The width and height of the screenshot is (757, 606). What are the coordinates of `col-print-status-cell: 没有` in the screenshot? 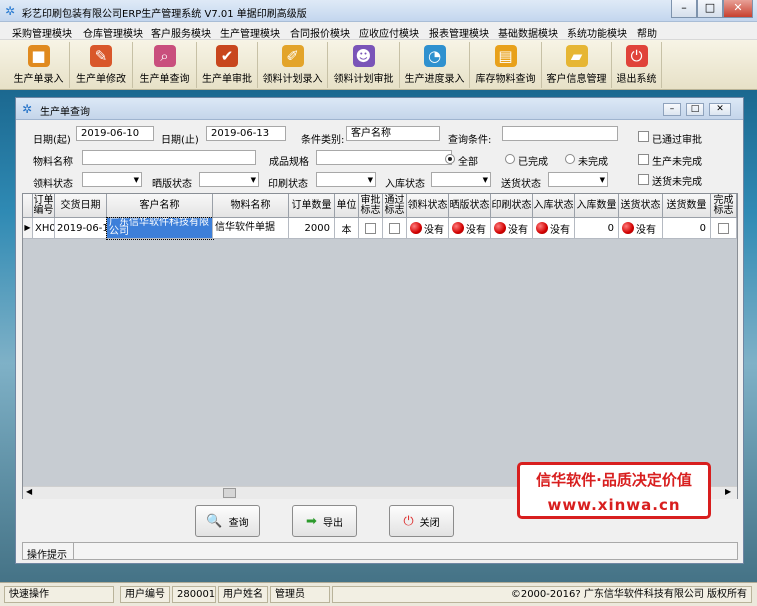 It's located at (512, 228).